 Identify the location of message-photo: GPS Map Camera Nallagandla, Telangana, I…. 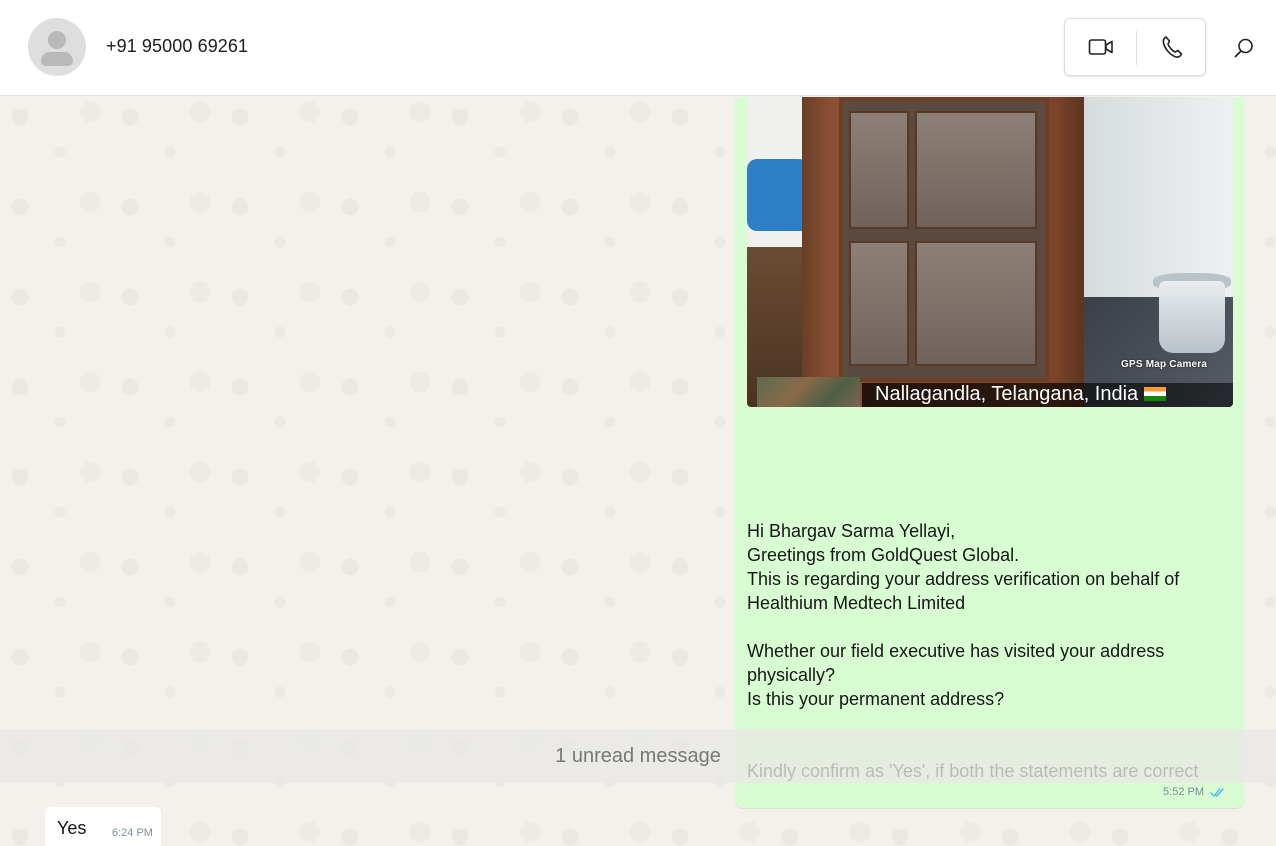
(990, 252).